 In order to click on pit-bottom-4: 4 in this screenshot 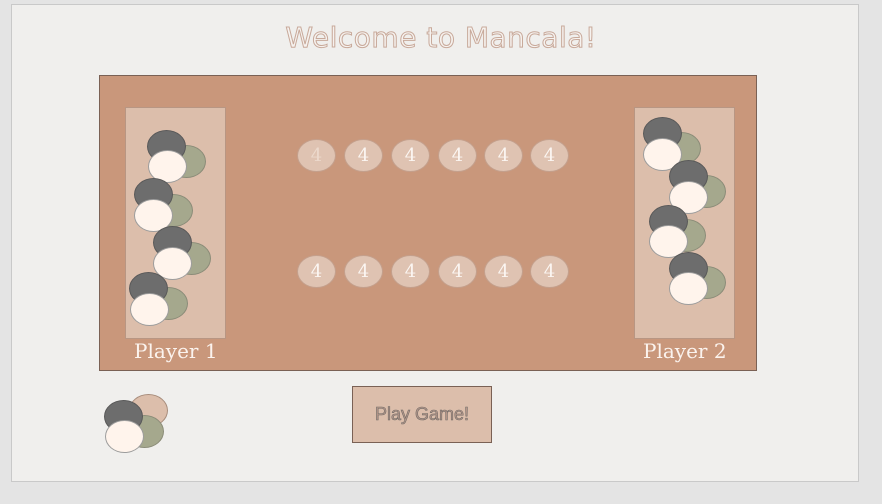, I will do `click(457, 271)`.